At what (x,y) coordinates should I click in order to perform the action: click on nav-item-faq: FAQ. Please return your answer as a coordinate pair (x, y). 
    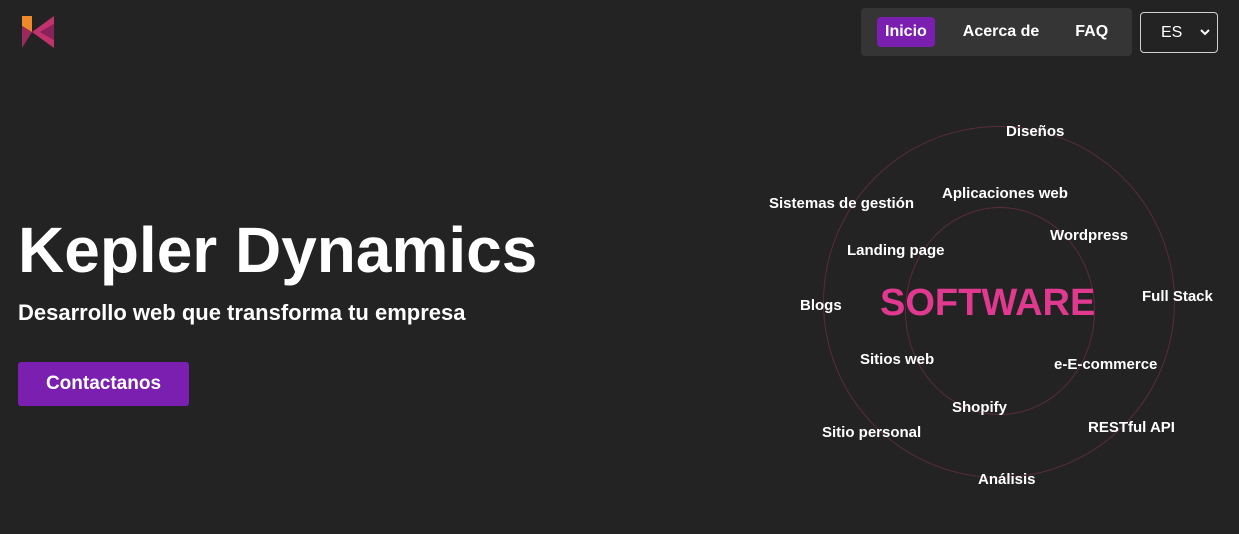
    Looking at the image, I should click on (1091, 32).